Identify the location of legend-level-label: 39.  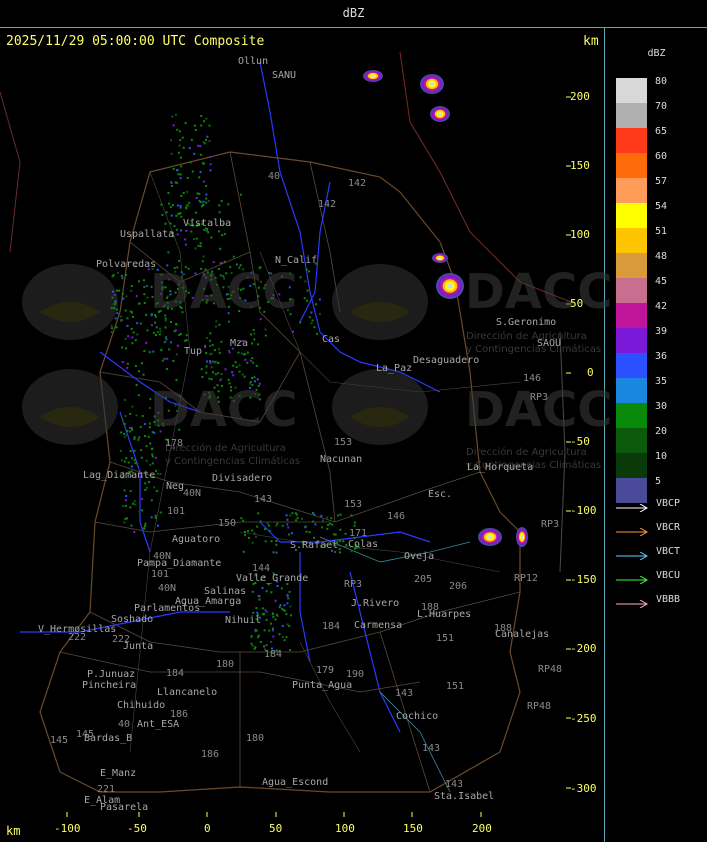
(661, 331).